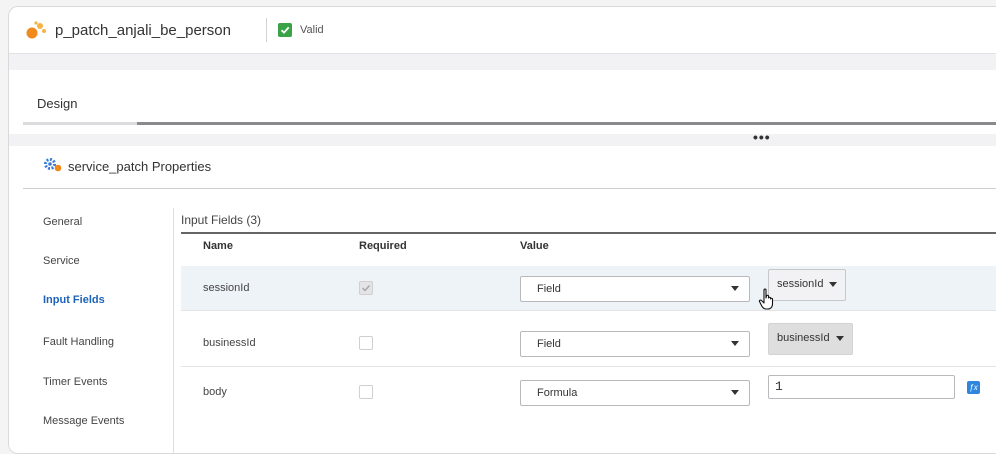 The image size is (996, 454). What do you see at coordinates (566, 123) in the screenshot?
I see `design-canvas-scrollbar` at bounding box center [566, 123].